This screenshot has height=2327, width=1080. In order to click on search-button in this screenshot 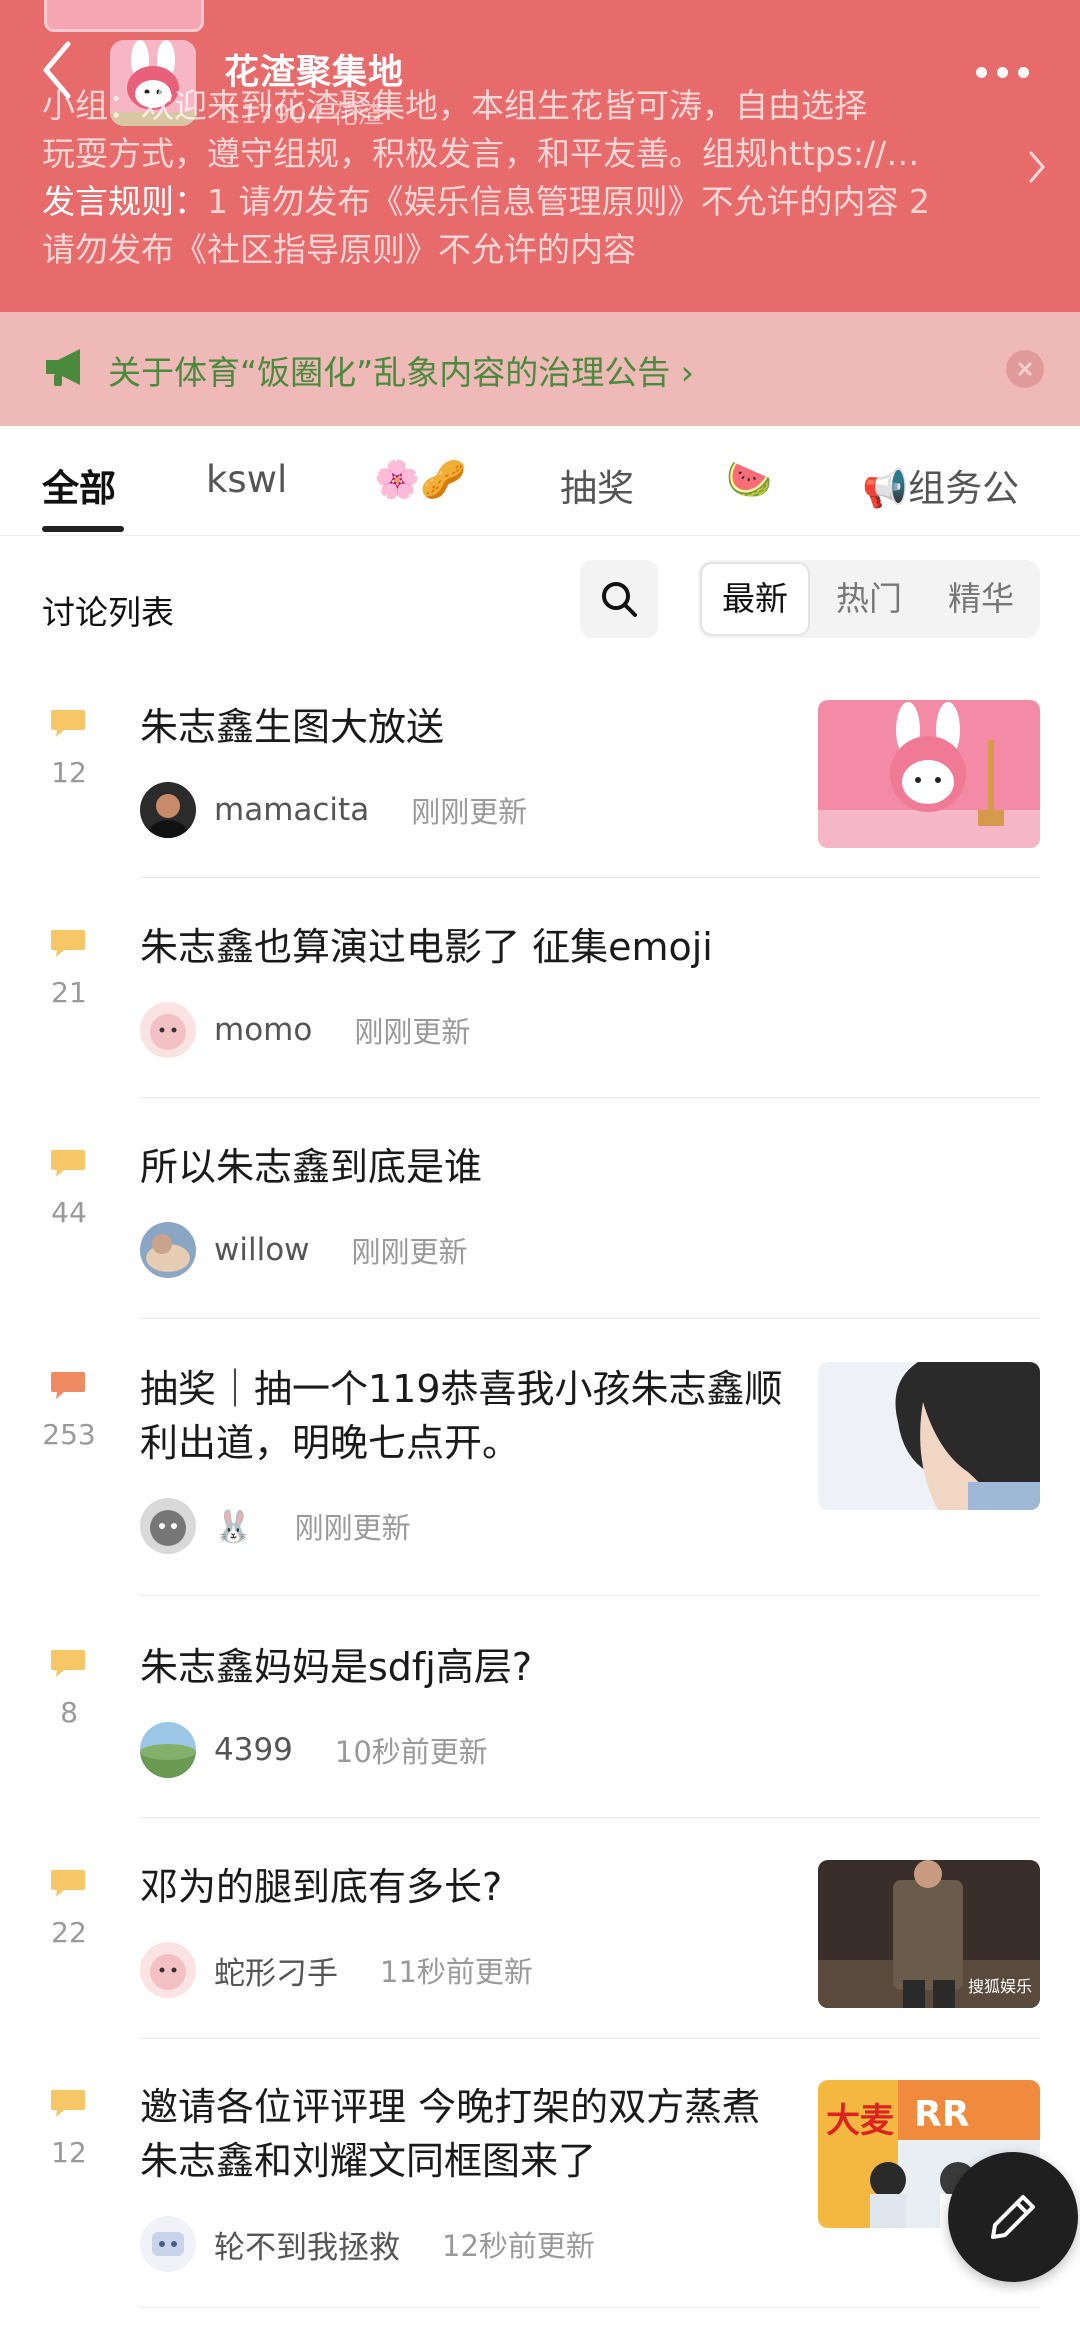, I will do `click(619, 599)`.